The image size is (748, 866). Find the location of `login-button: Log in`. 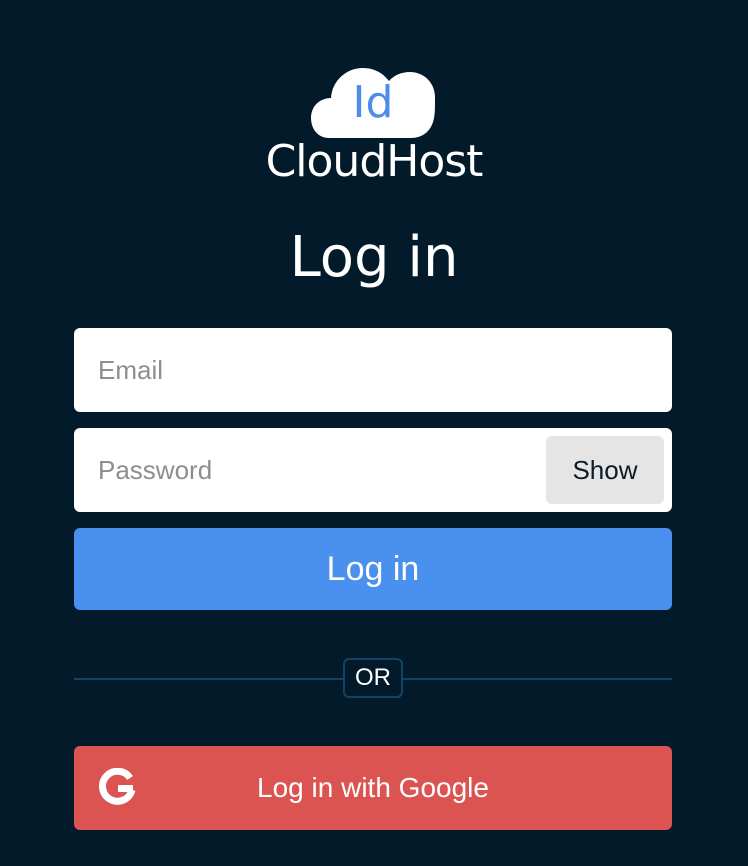

login-button: Log in is located at coordinates (373, 569).